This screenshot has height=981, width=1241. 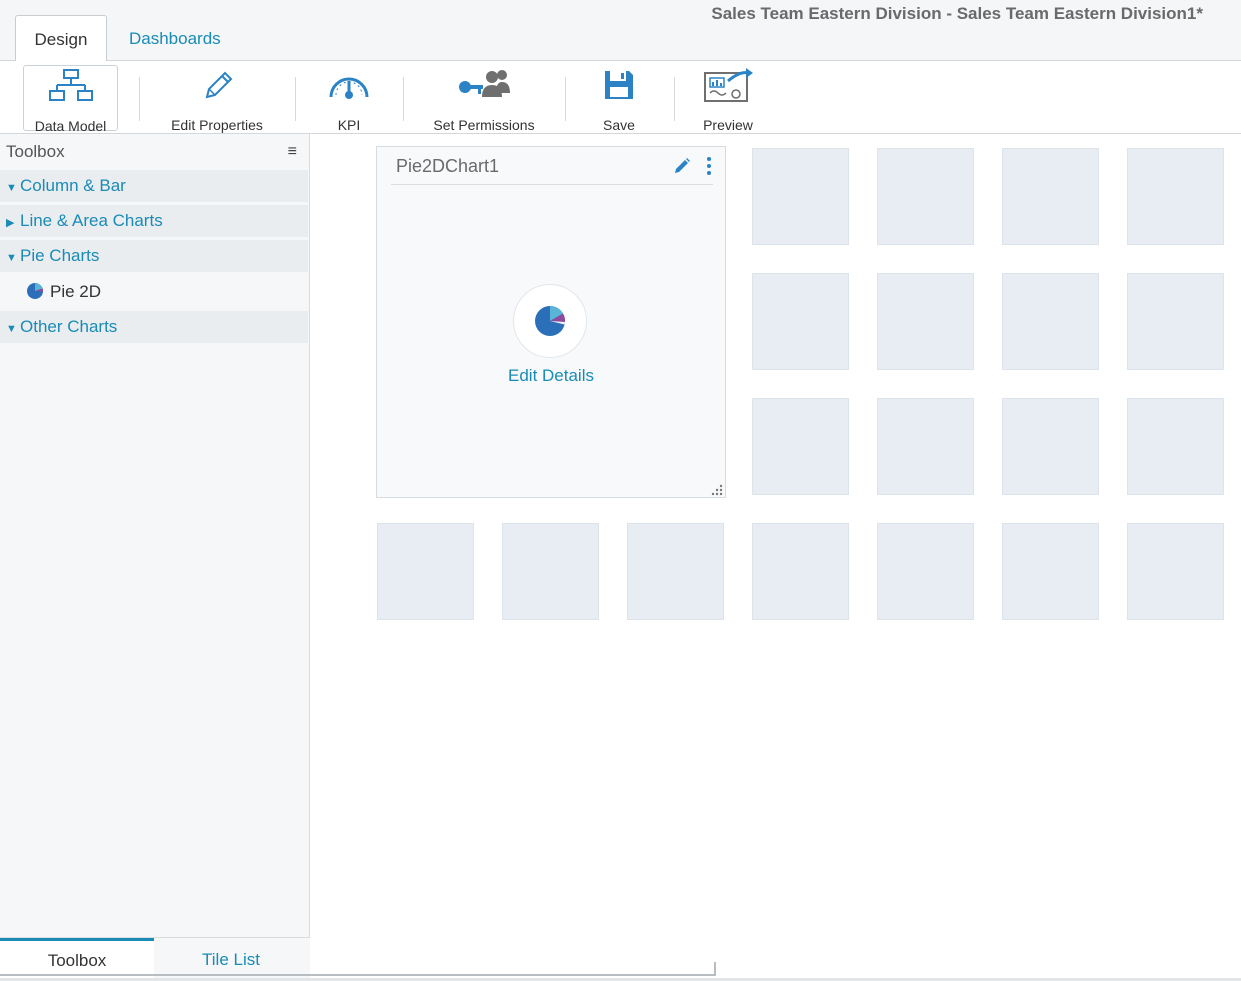 I want to click on horizontal-scrollbar, so click(x=358, y=969).